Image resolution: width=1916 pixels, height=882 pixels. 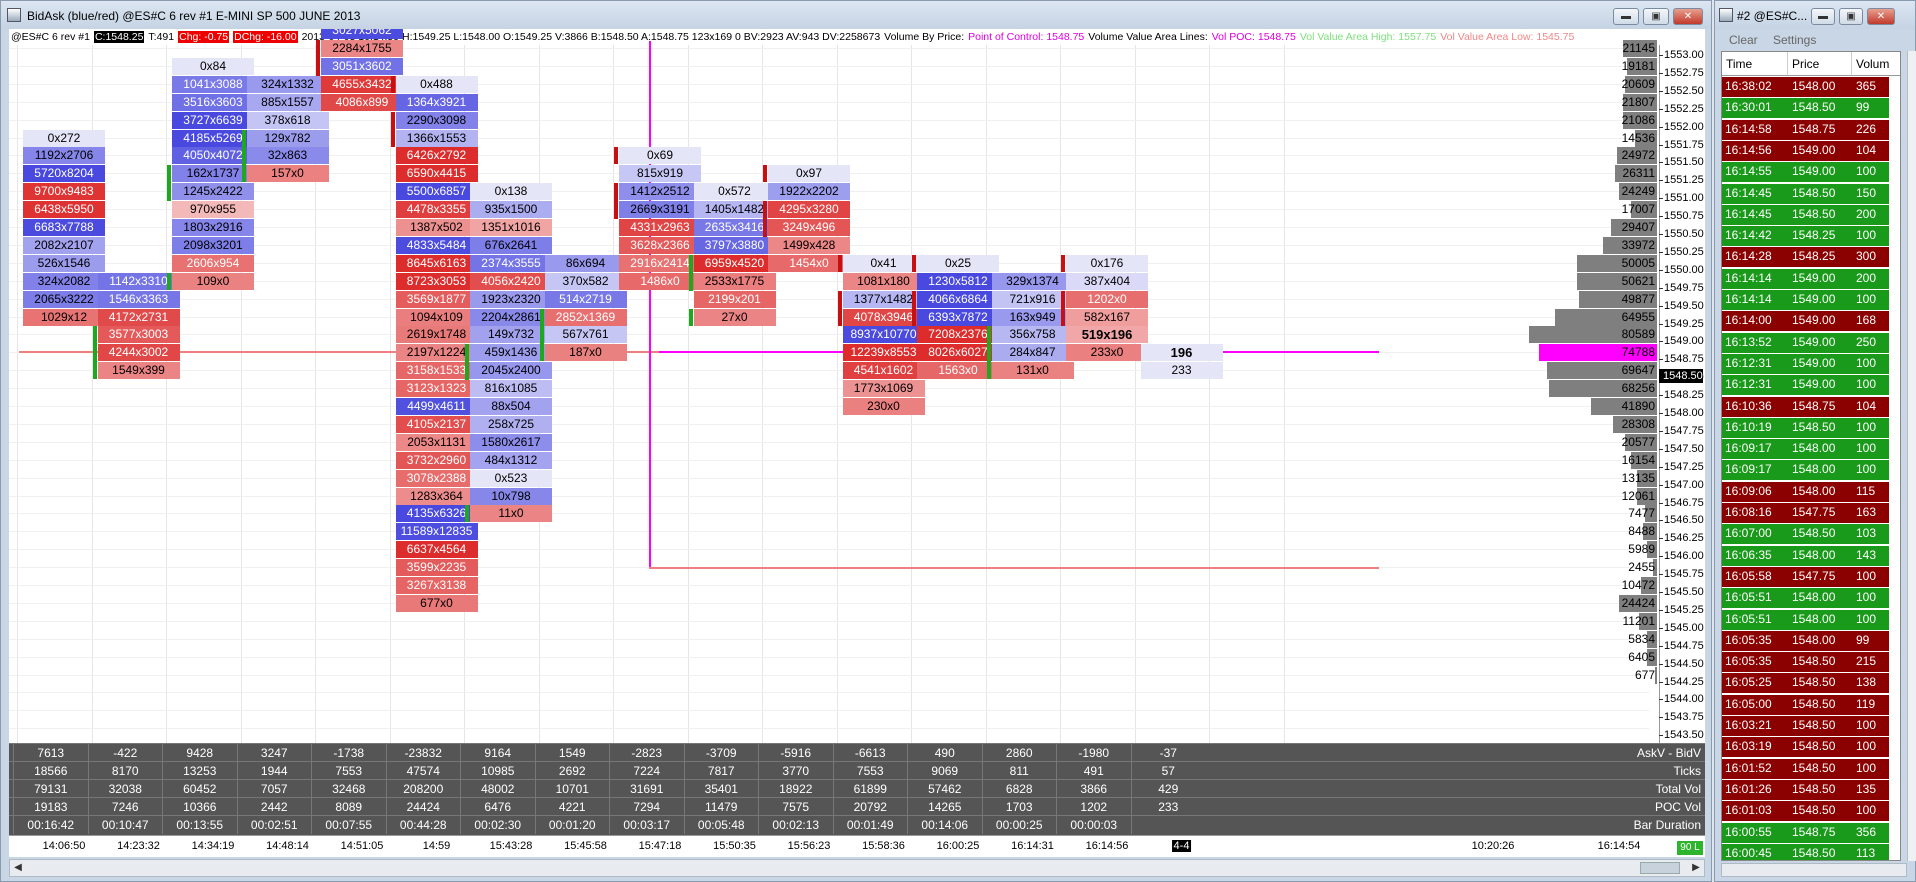 I want to click on footprint-cell: 3727x6639, so click(x=213, y=120).